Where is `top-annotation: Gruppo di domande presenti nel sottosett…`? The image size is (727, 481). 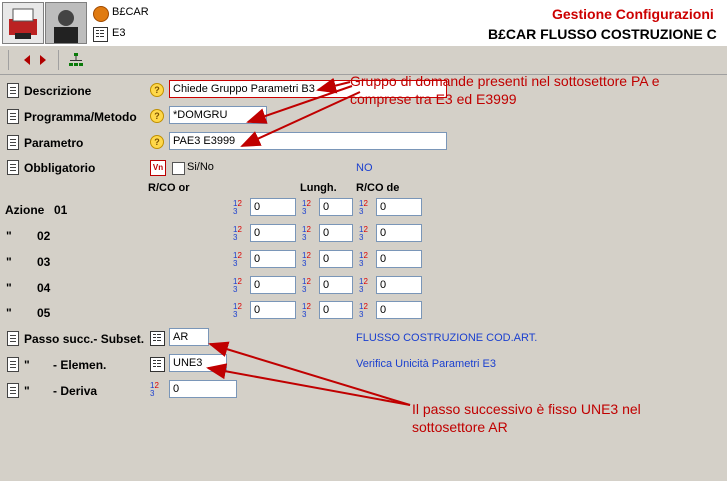
top-annotation: Gruppo di domande presenti nel sottosett… is located at coordinates (505, 90).